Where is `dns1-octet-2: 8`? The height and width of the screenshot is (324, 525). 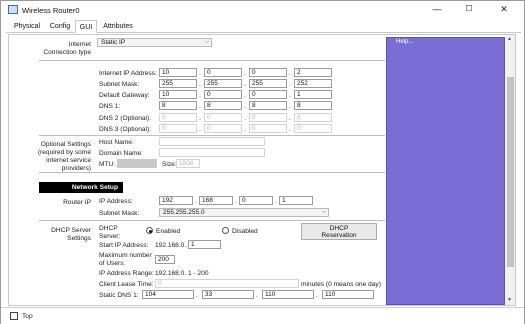 dns1-octet-2: 8 is located at coordinates (223, 105).